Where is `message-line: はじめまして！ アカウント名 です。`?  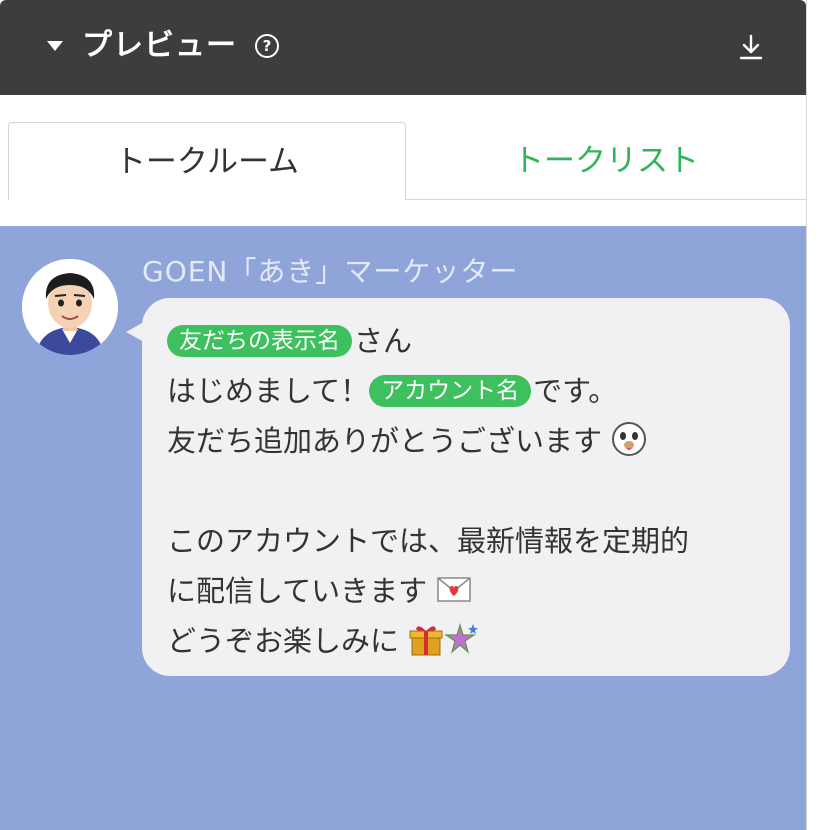
message-line: はじめまして！ アカウント名 です。 is located at coordinates (428, 391).